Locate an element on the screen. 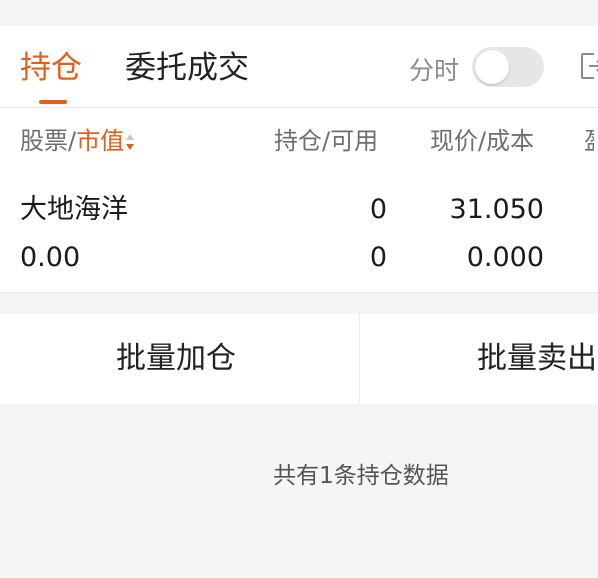 Image resolution: width=598 pixels, height=578 pixels. column-header-more-clipped: 盈 is located at coordinates (589, 141).